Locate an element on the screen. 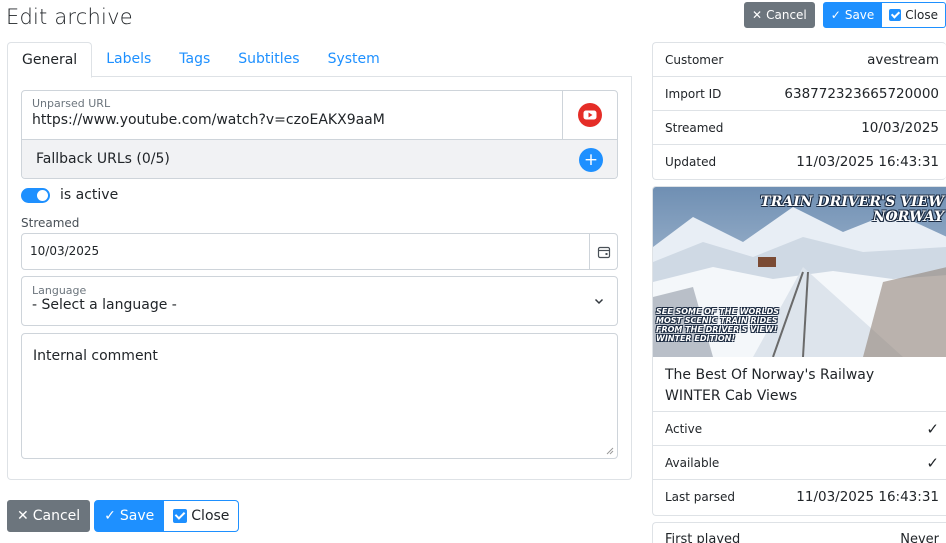 The height and width of the screenshot is (543, 946). url-label: Unparsed URL is located at coordinates (71, 103).